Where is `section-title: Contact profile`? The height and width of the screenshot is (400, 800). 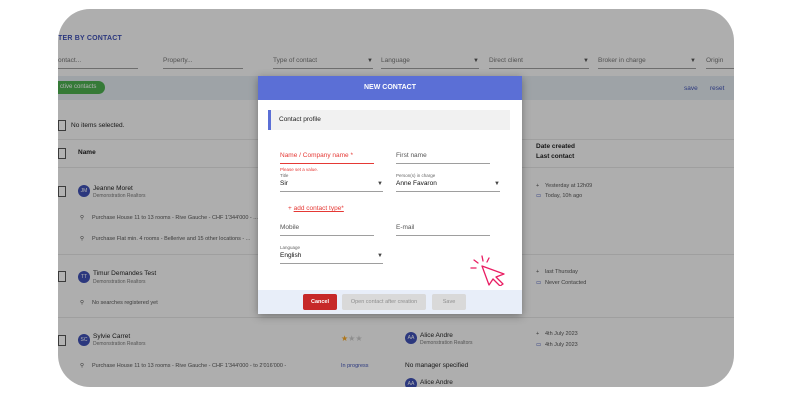 section-title: Contact profile is located at coordinates (300, 119).